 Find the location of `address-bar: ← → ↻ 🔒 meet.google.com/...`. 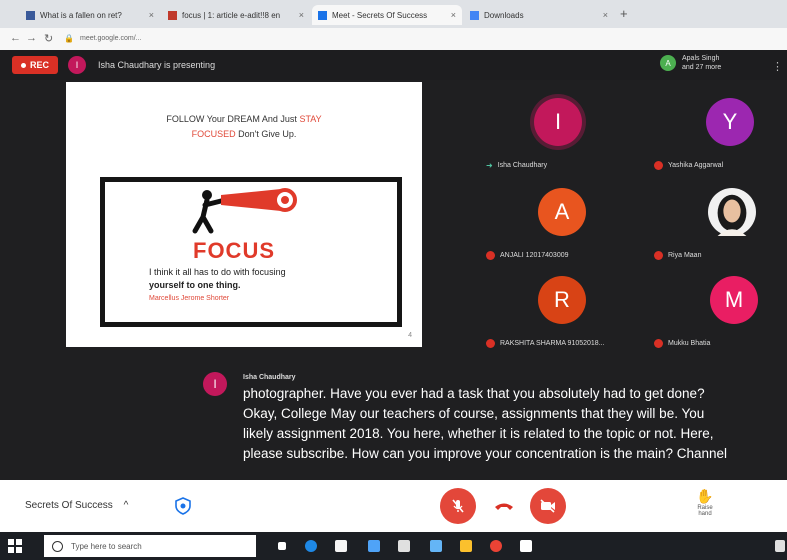

address-bar: ← → ↻ 🔒 meet.google.com/... is located at coordinates (393, 39).